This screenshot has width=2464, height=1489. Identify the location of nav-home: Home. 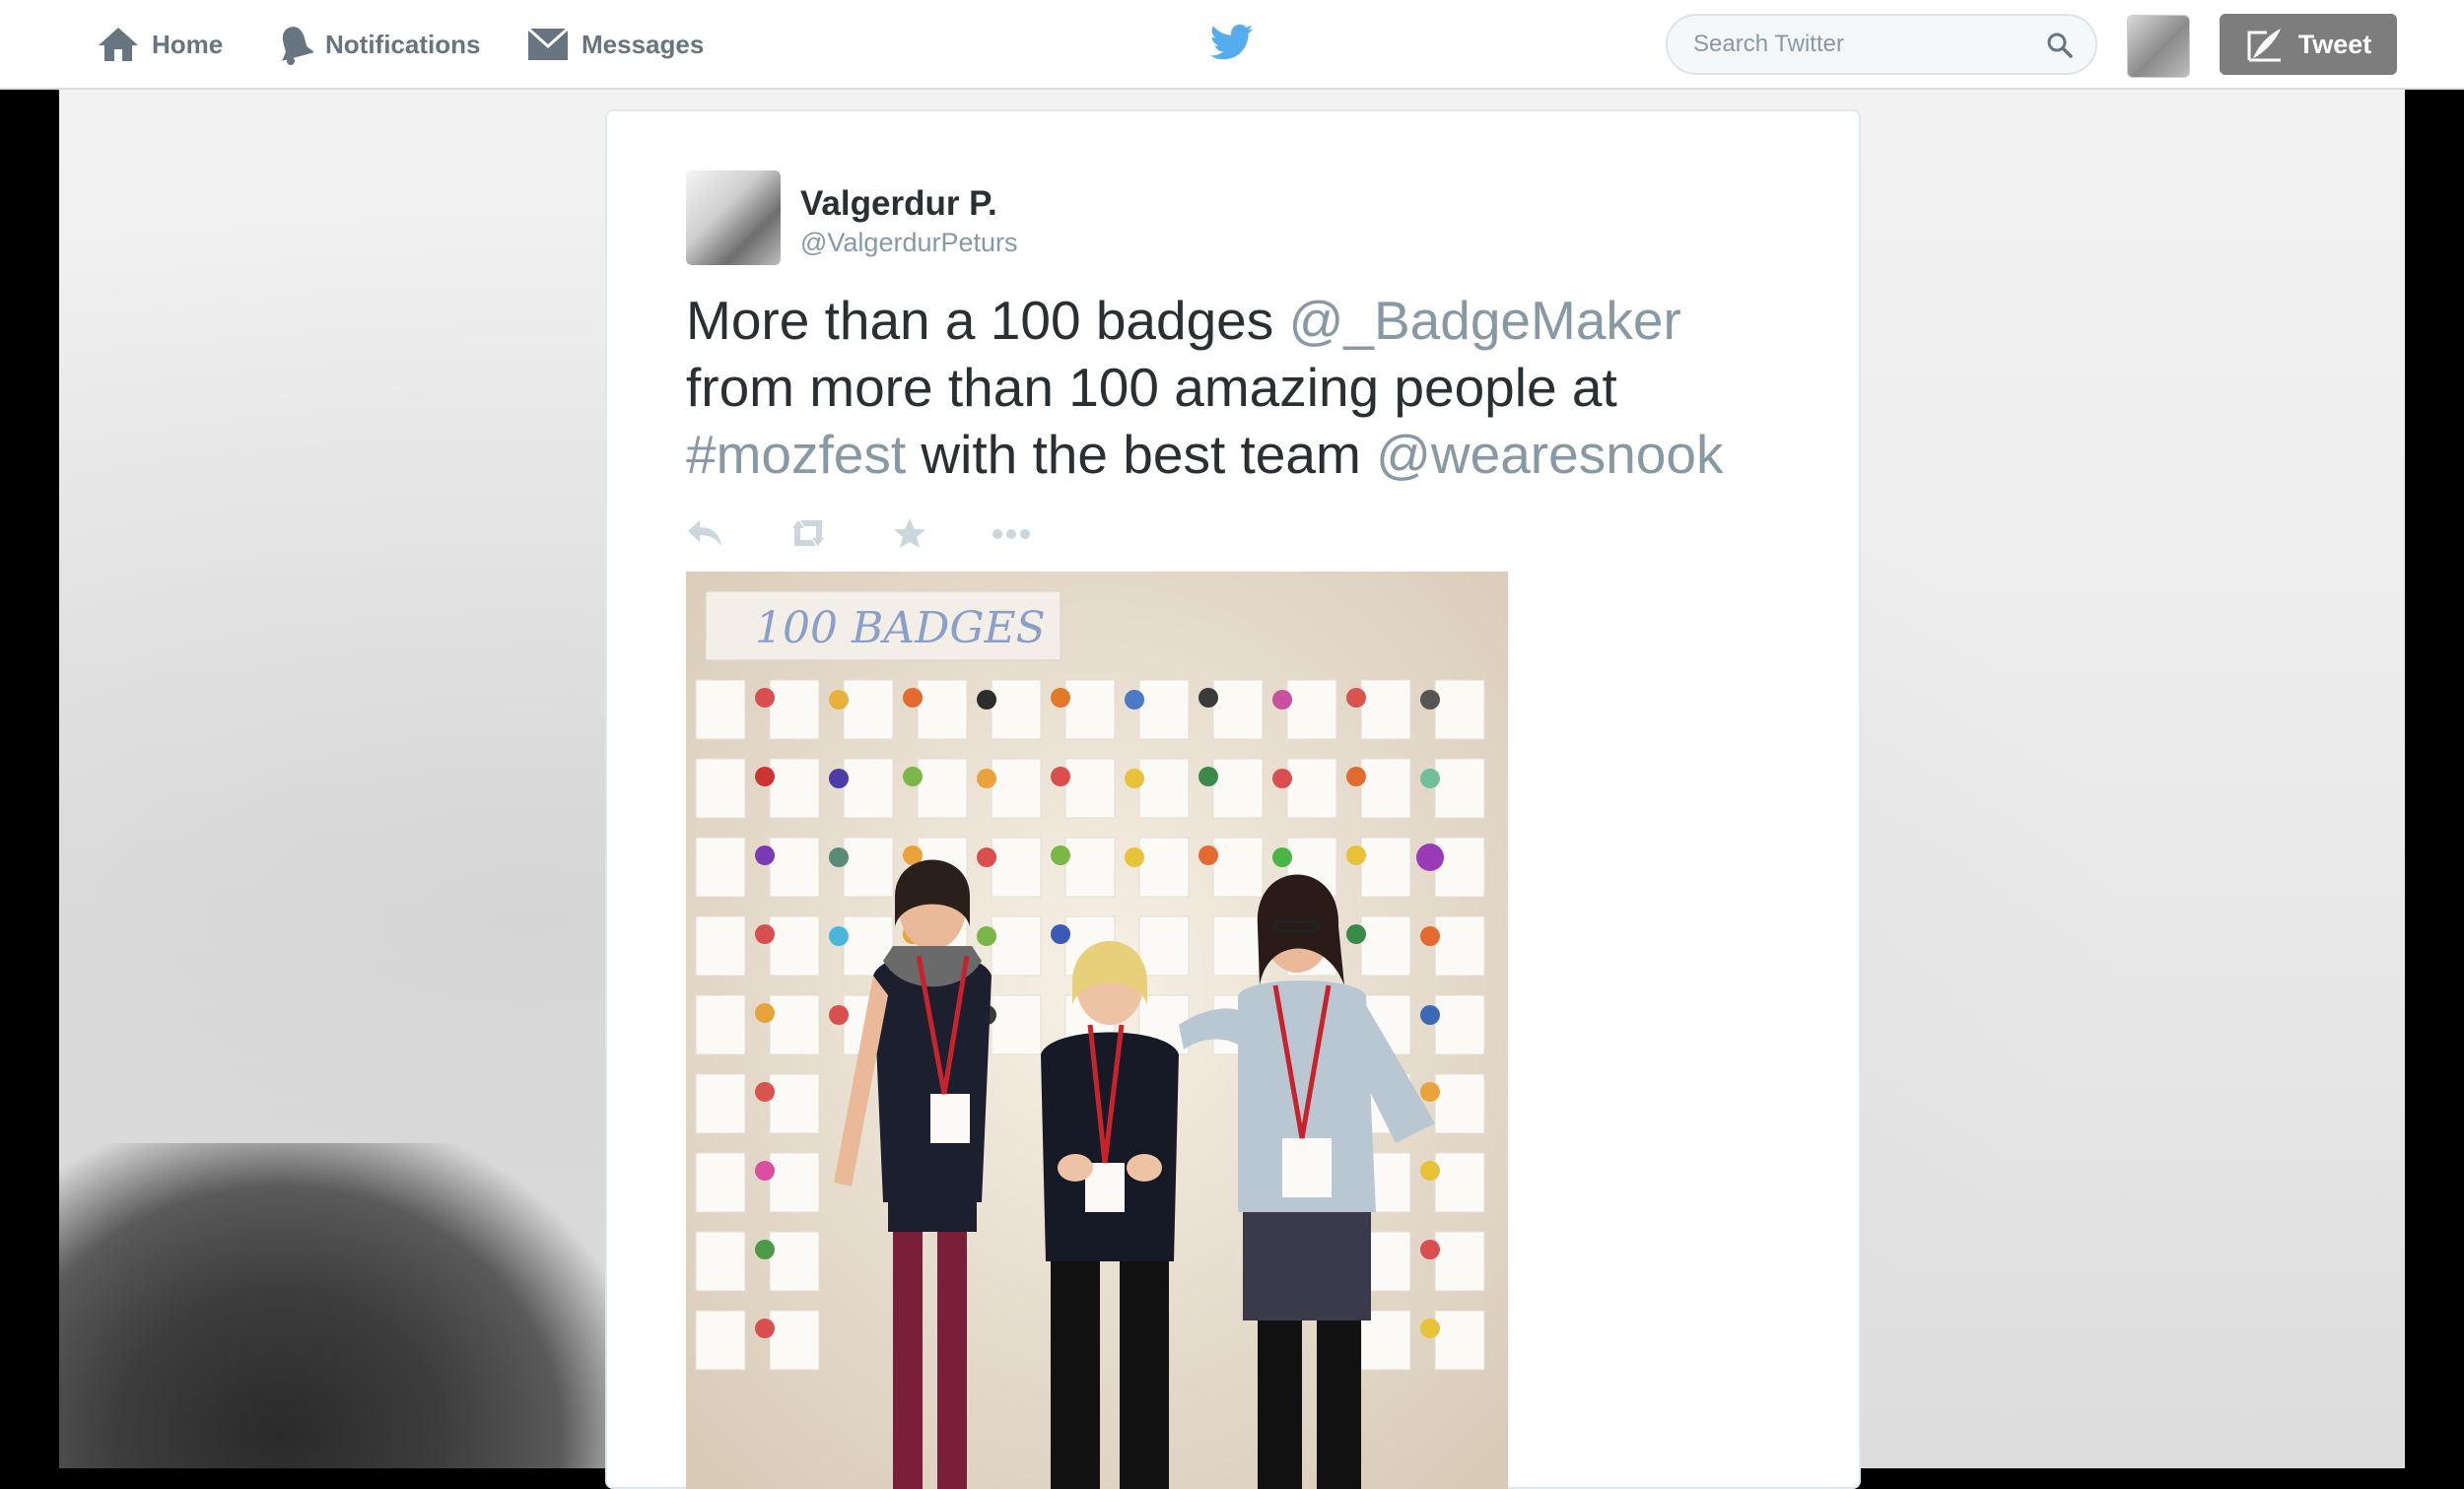
(160, 44).